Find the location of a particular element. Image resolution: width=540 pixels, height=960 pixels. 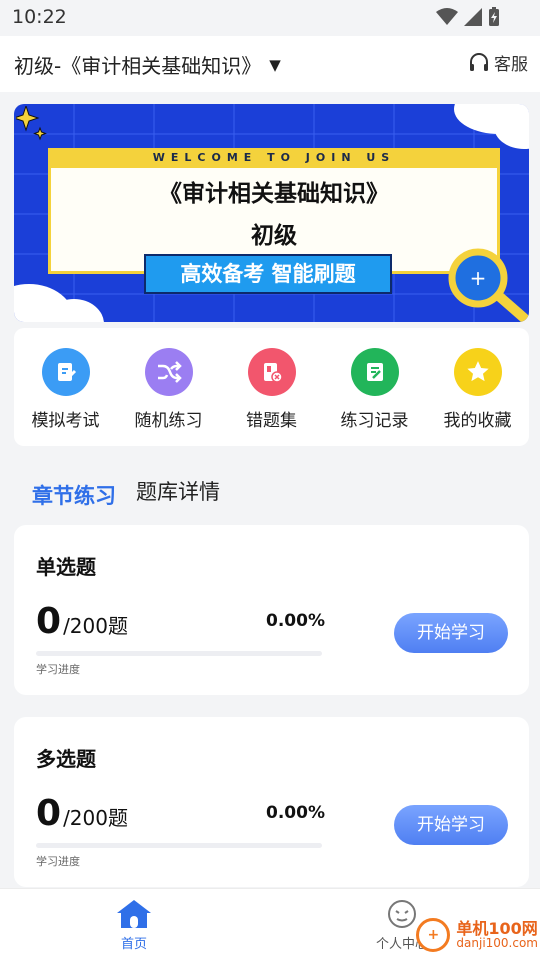

quick-action-label: 模拟考试 is located at coordinates (65, 421).